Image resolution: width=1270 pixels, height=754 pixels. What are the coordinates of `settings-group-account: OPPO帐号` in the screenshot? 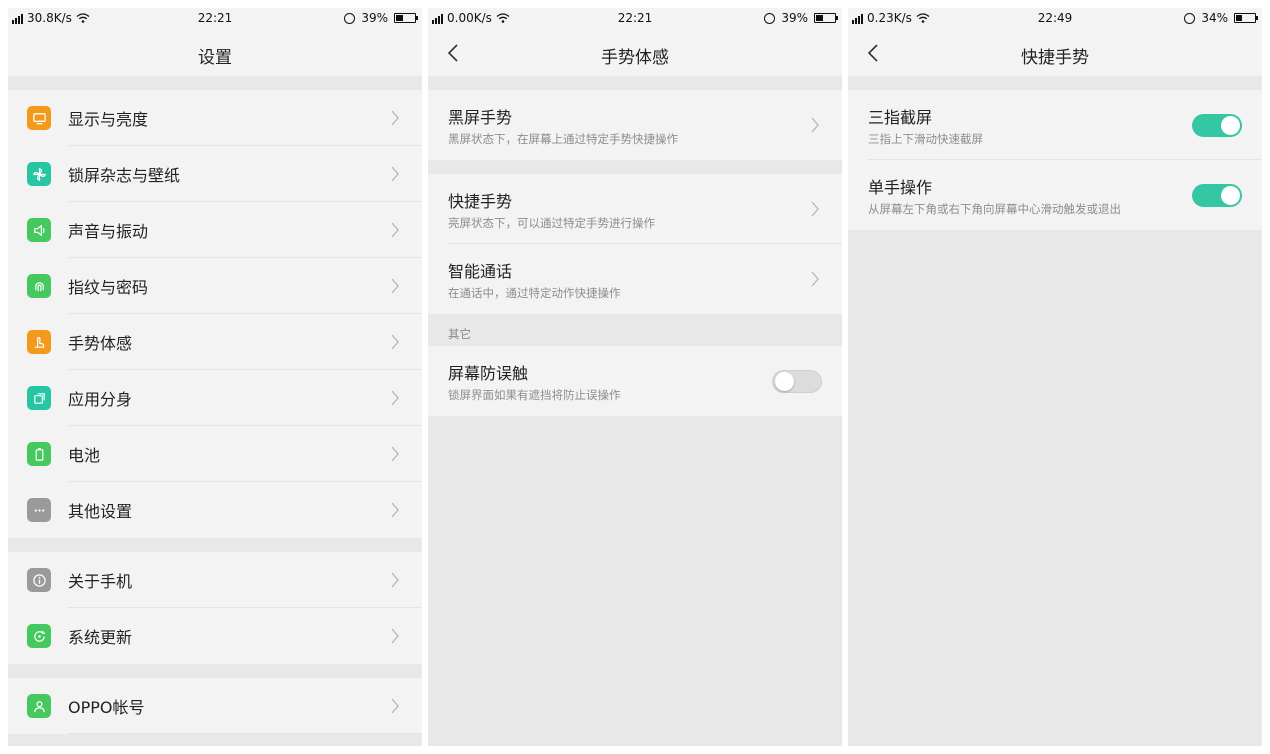 It's located at (215, 706).